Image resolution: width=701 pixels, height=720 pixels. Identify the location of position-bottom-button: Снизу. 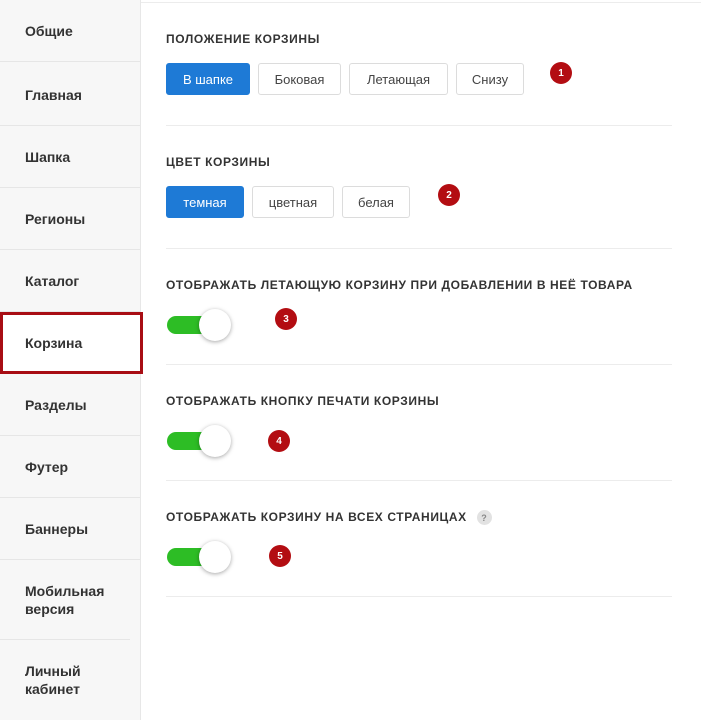
(490, 79).